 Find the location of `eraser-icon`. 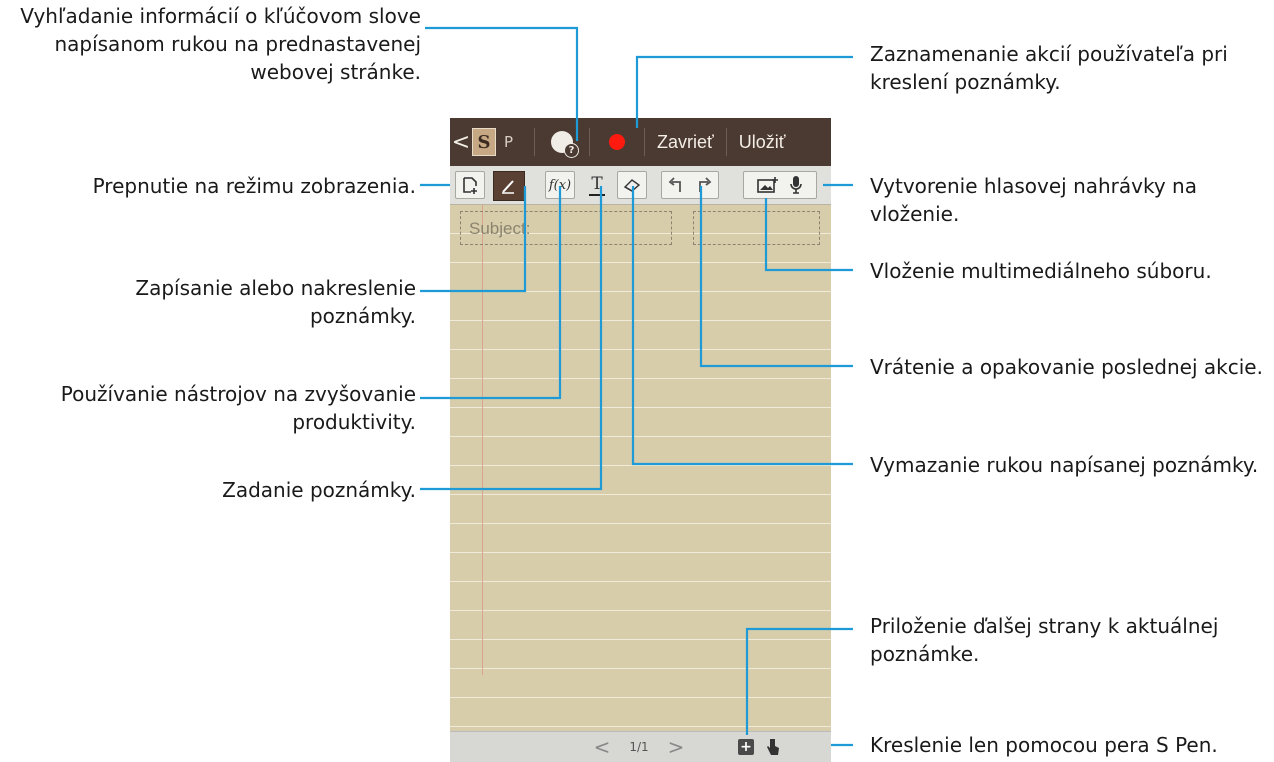

eraser-icon is located at coordinates (632, 185).